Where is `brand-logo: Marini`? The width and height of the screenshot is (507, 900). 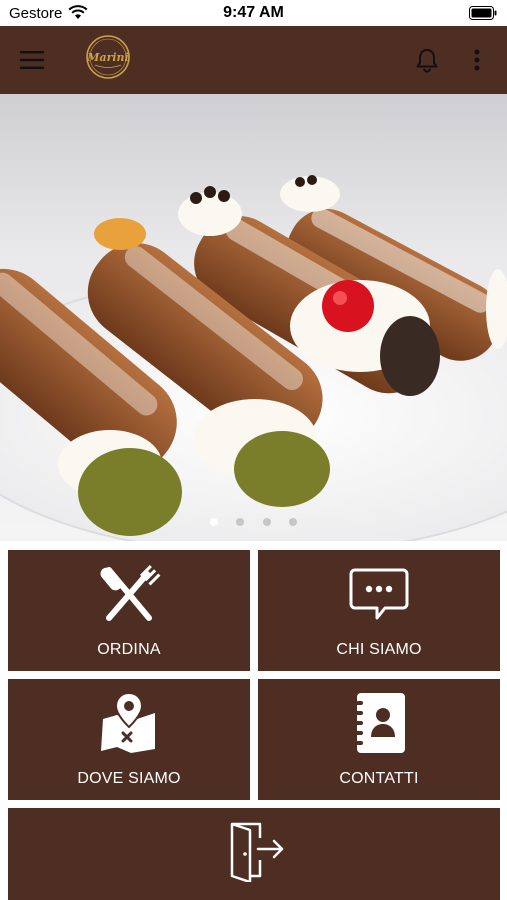 brand-logo: Marini is located at coordinates (108, 57).